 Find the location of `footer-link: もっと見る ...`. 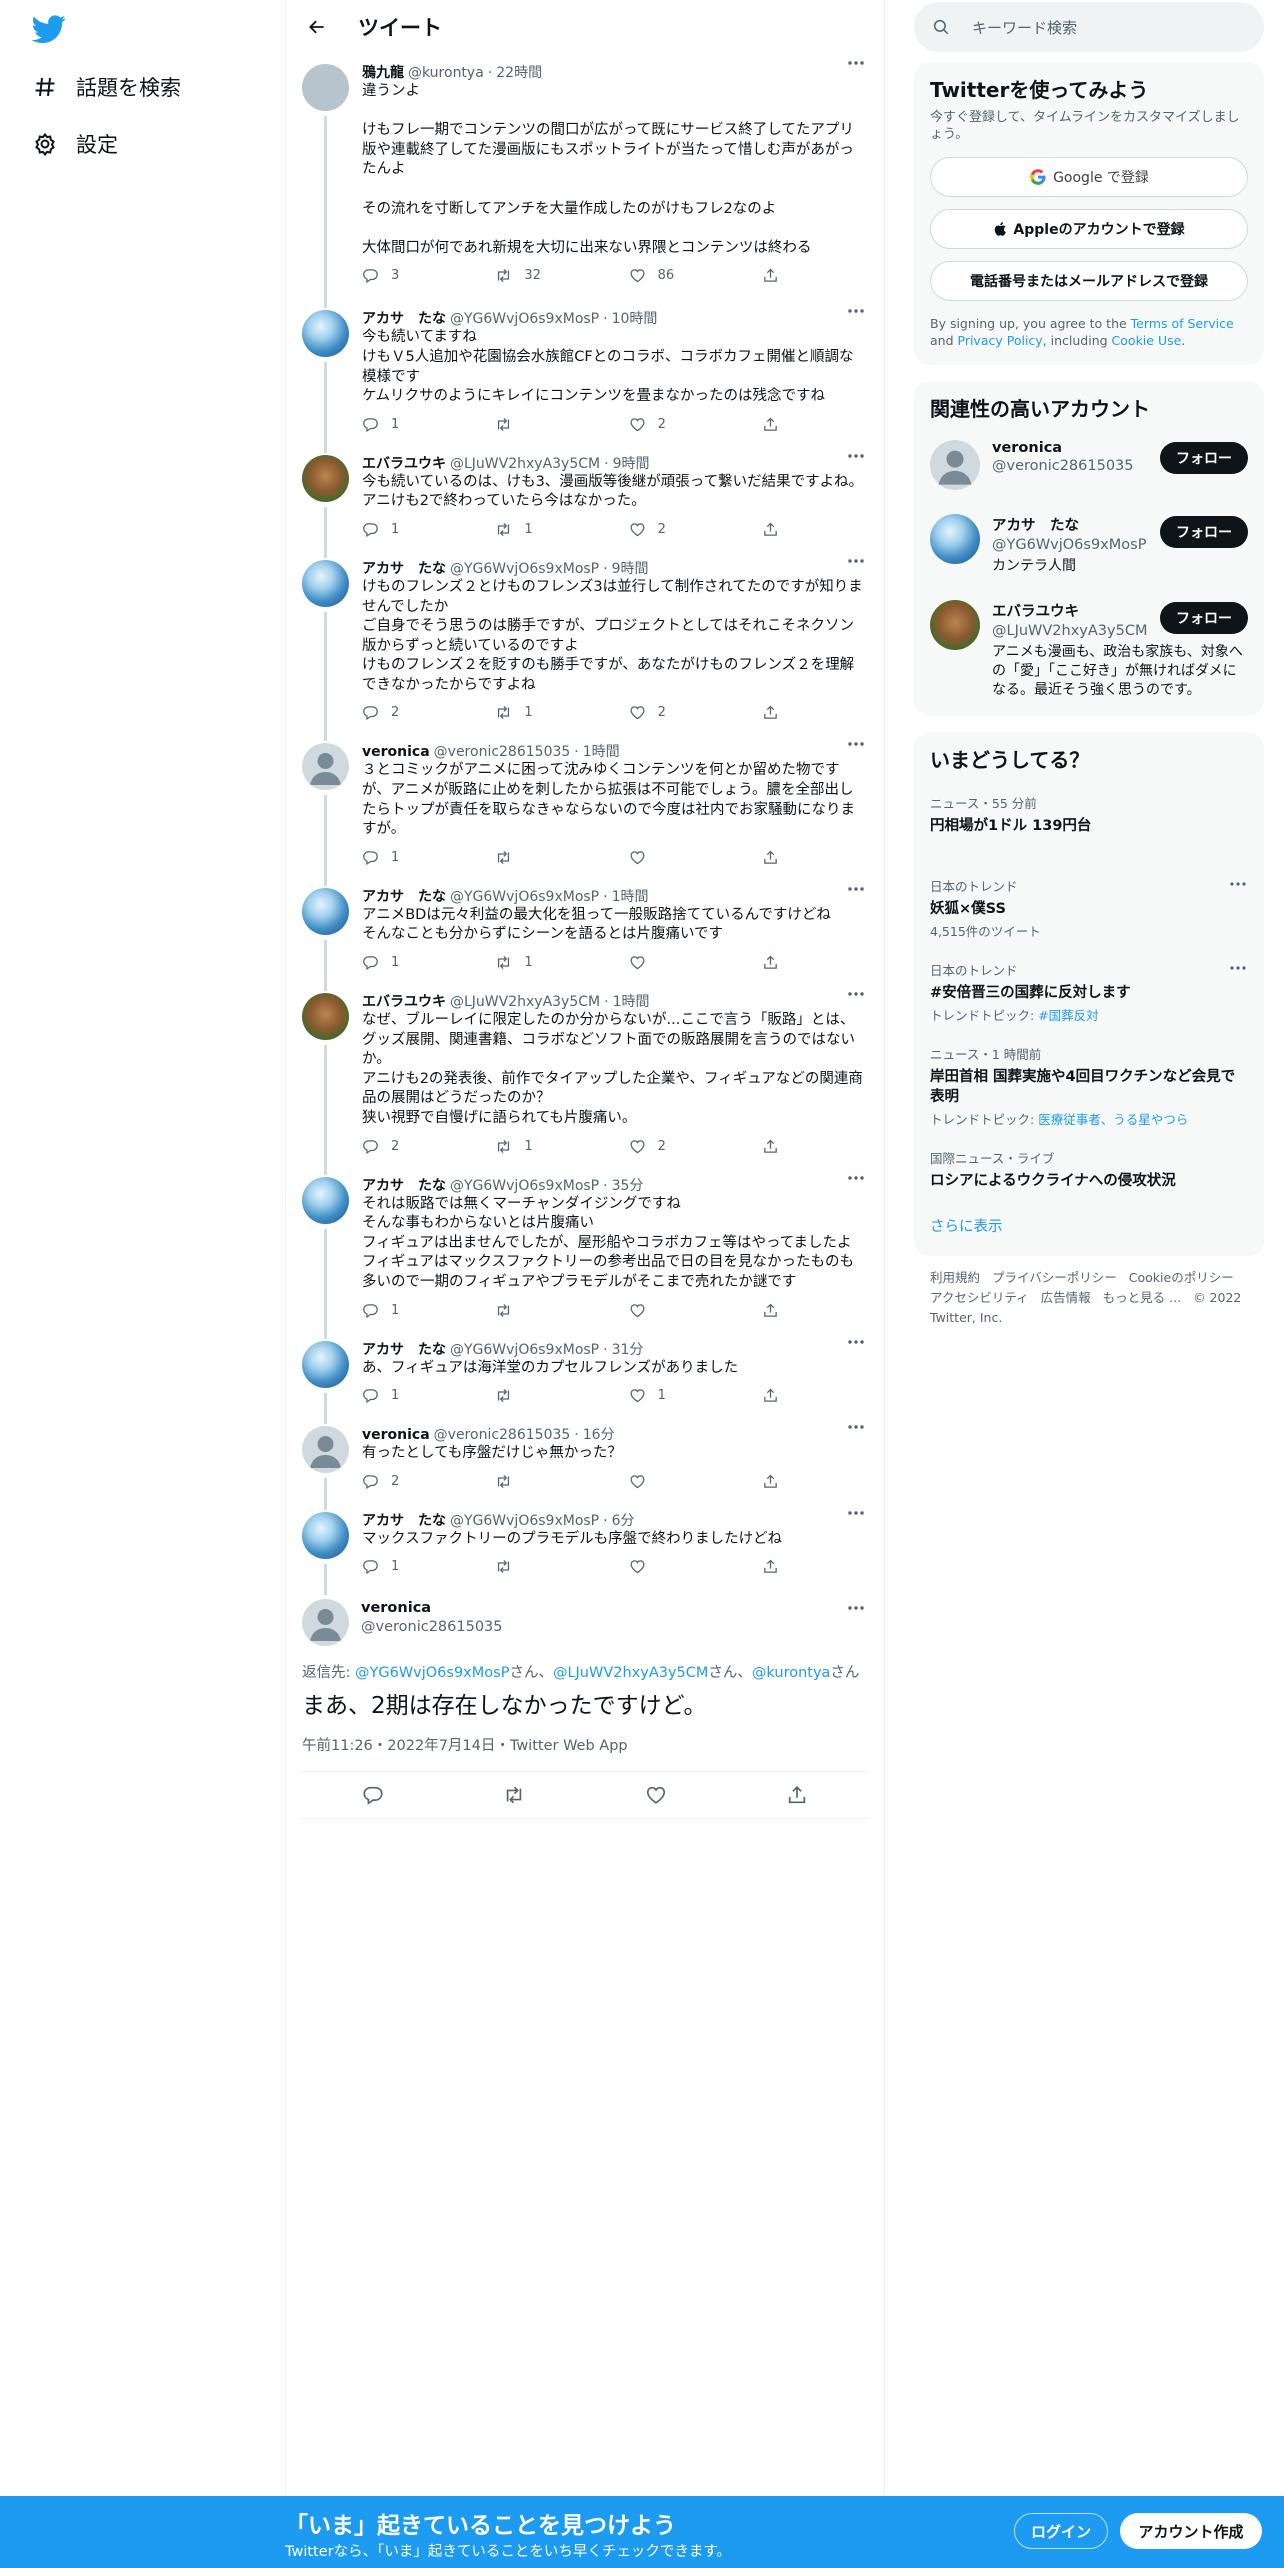

footer-link: もっと見る ... is located at coordinates (1142, 1297).